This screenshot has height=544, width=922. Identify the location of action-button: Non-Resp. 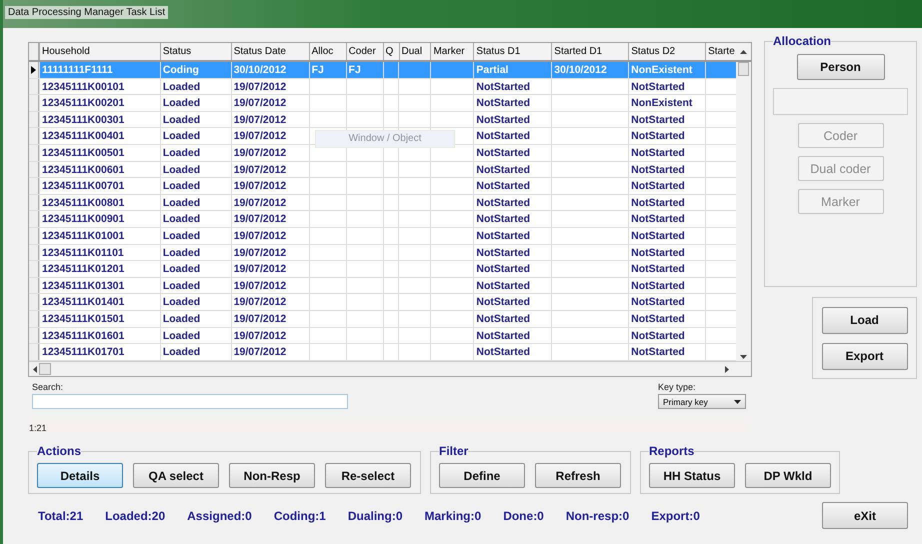
(272, 475).